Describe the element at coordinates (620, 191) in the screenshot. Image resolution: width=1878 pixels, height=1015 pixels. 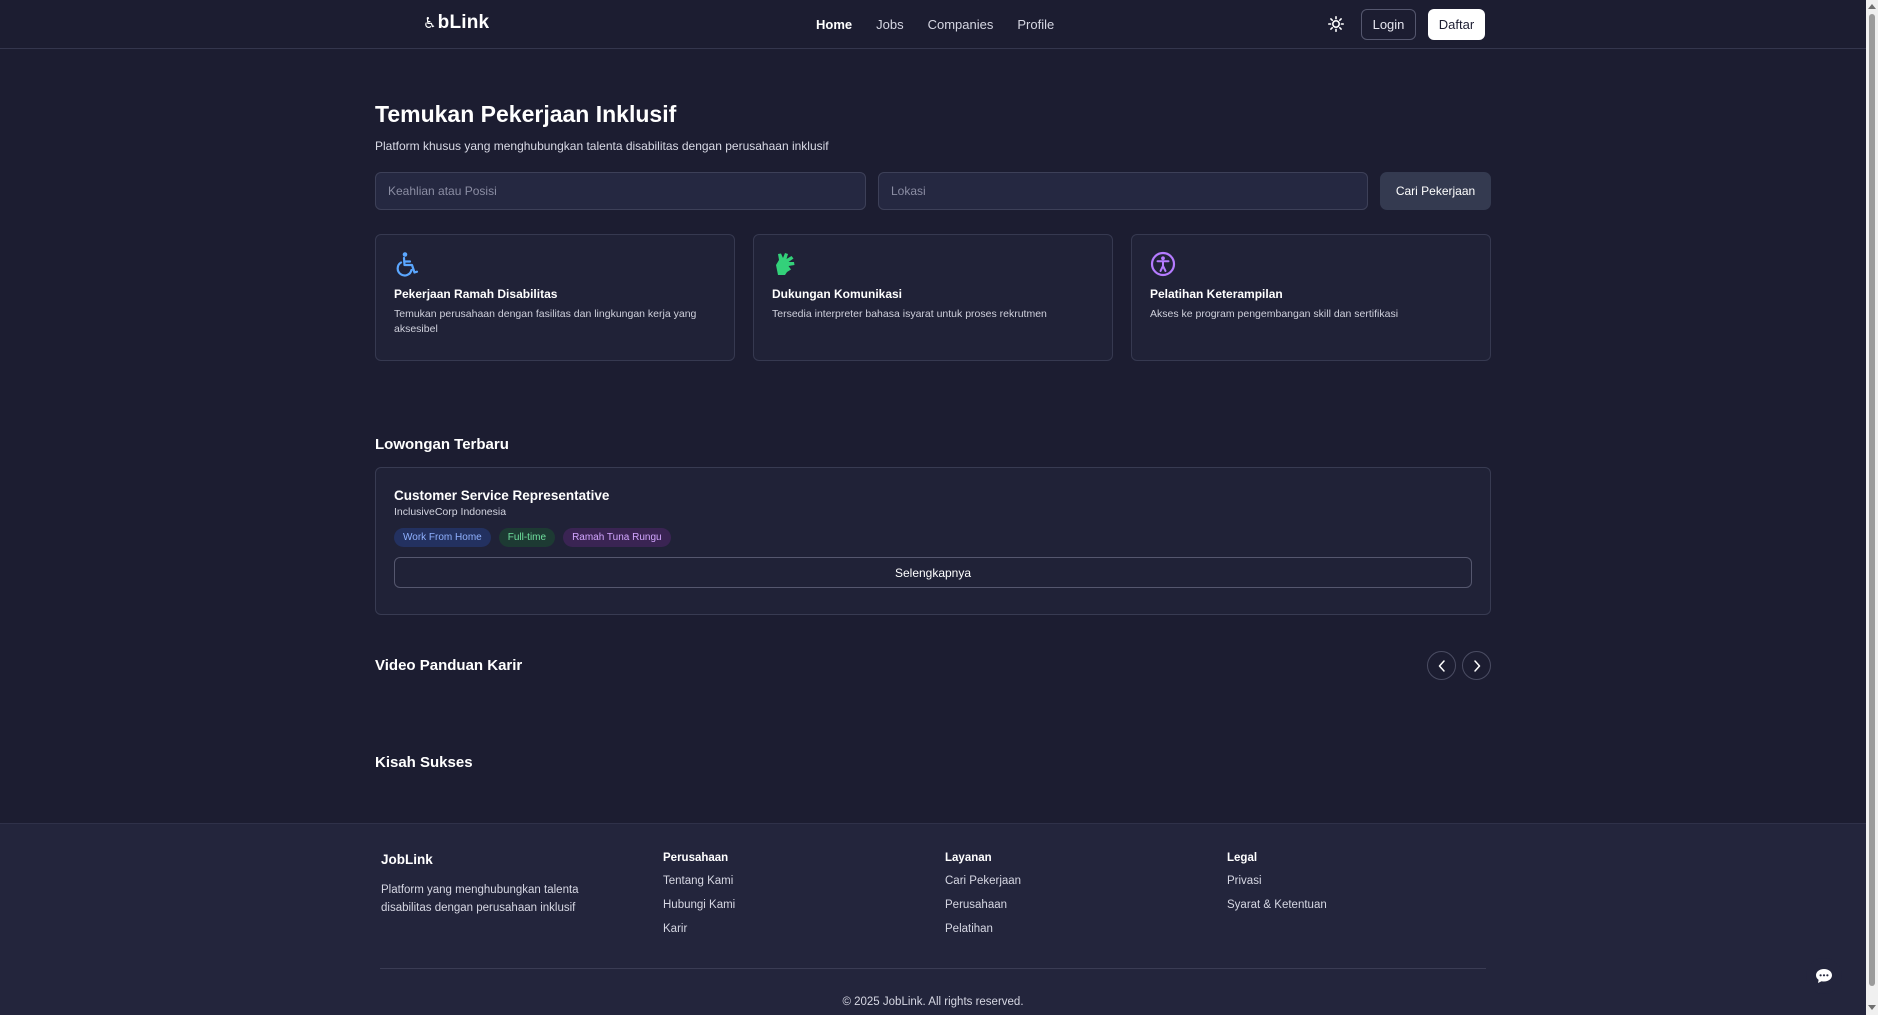
I see `skill-search-input` at that location.